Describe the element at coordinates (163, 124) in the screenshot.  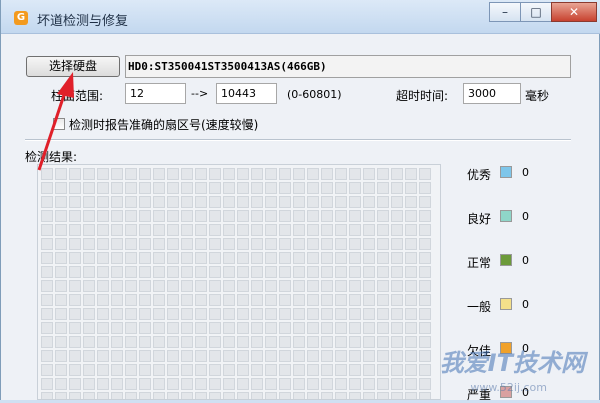
I see `report-sector-label: 检测时报告准确的扇区号(速度较慢)` at that location.